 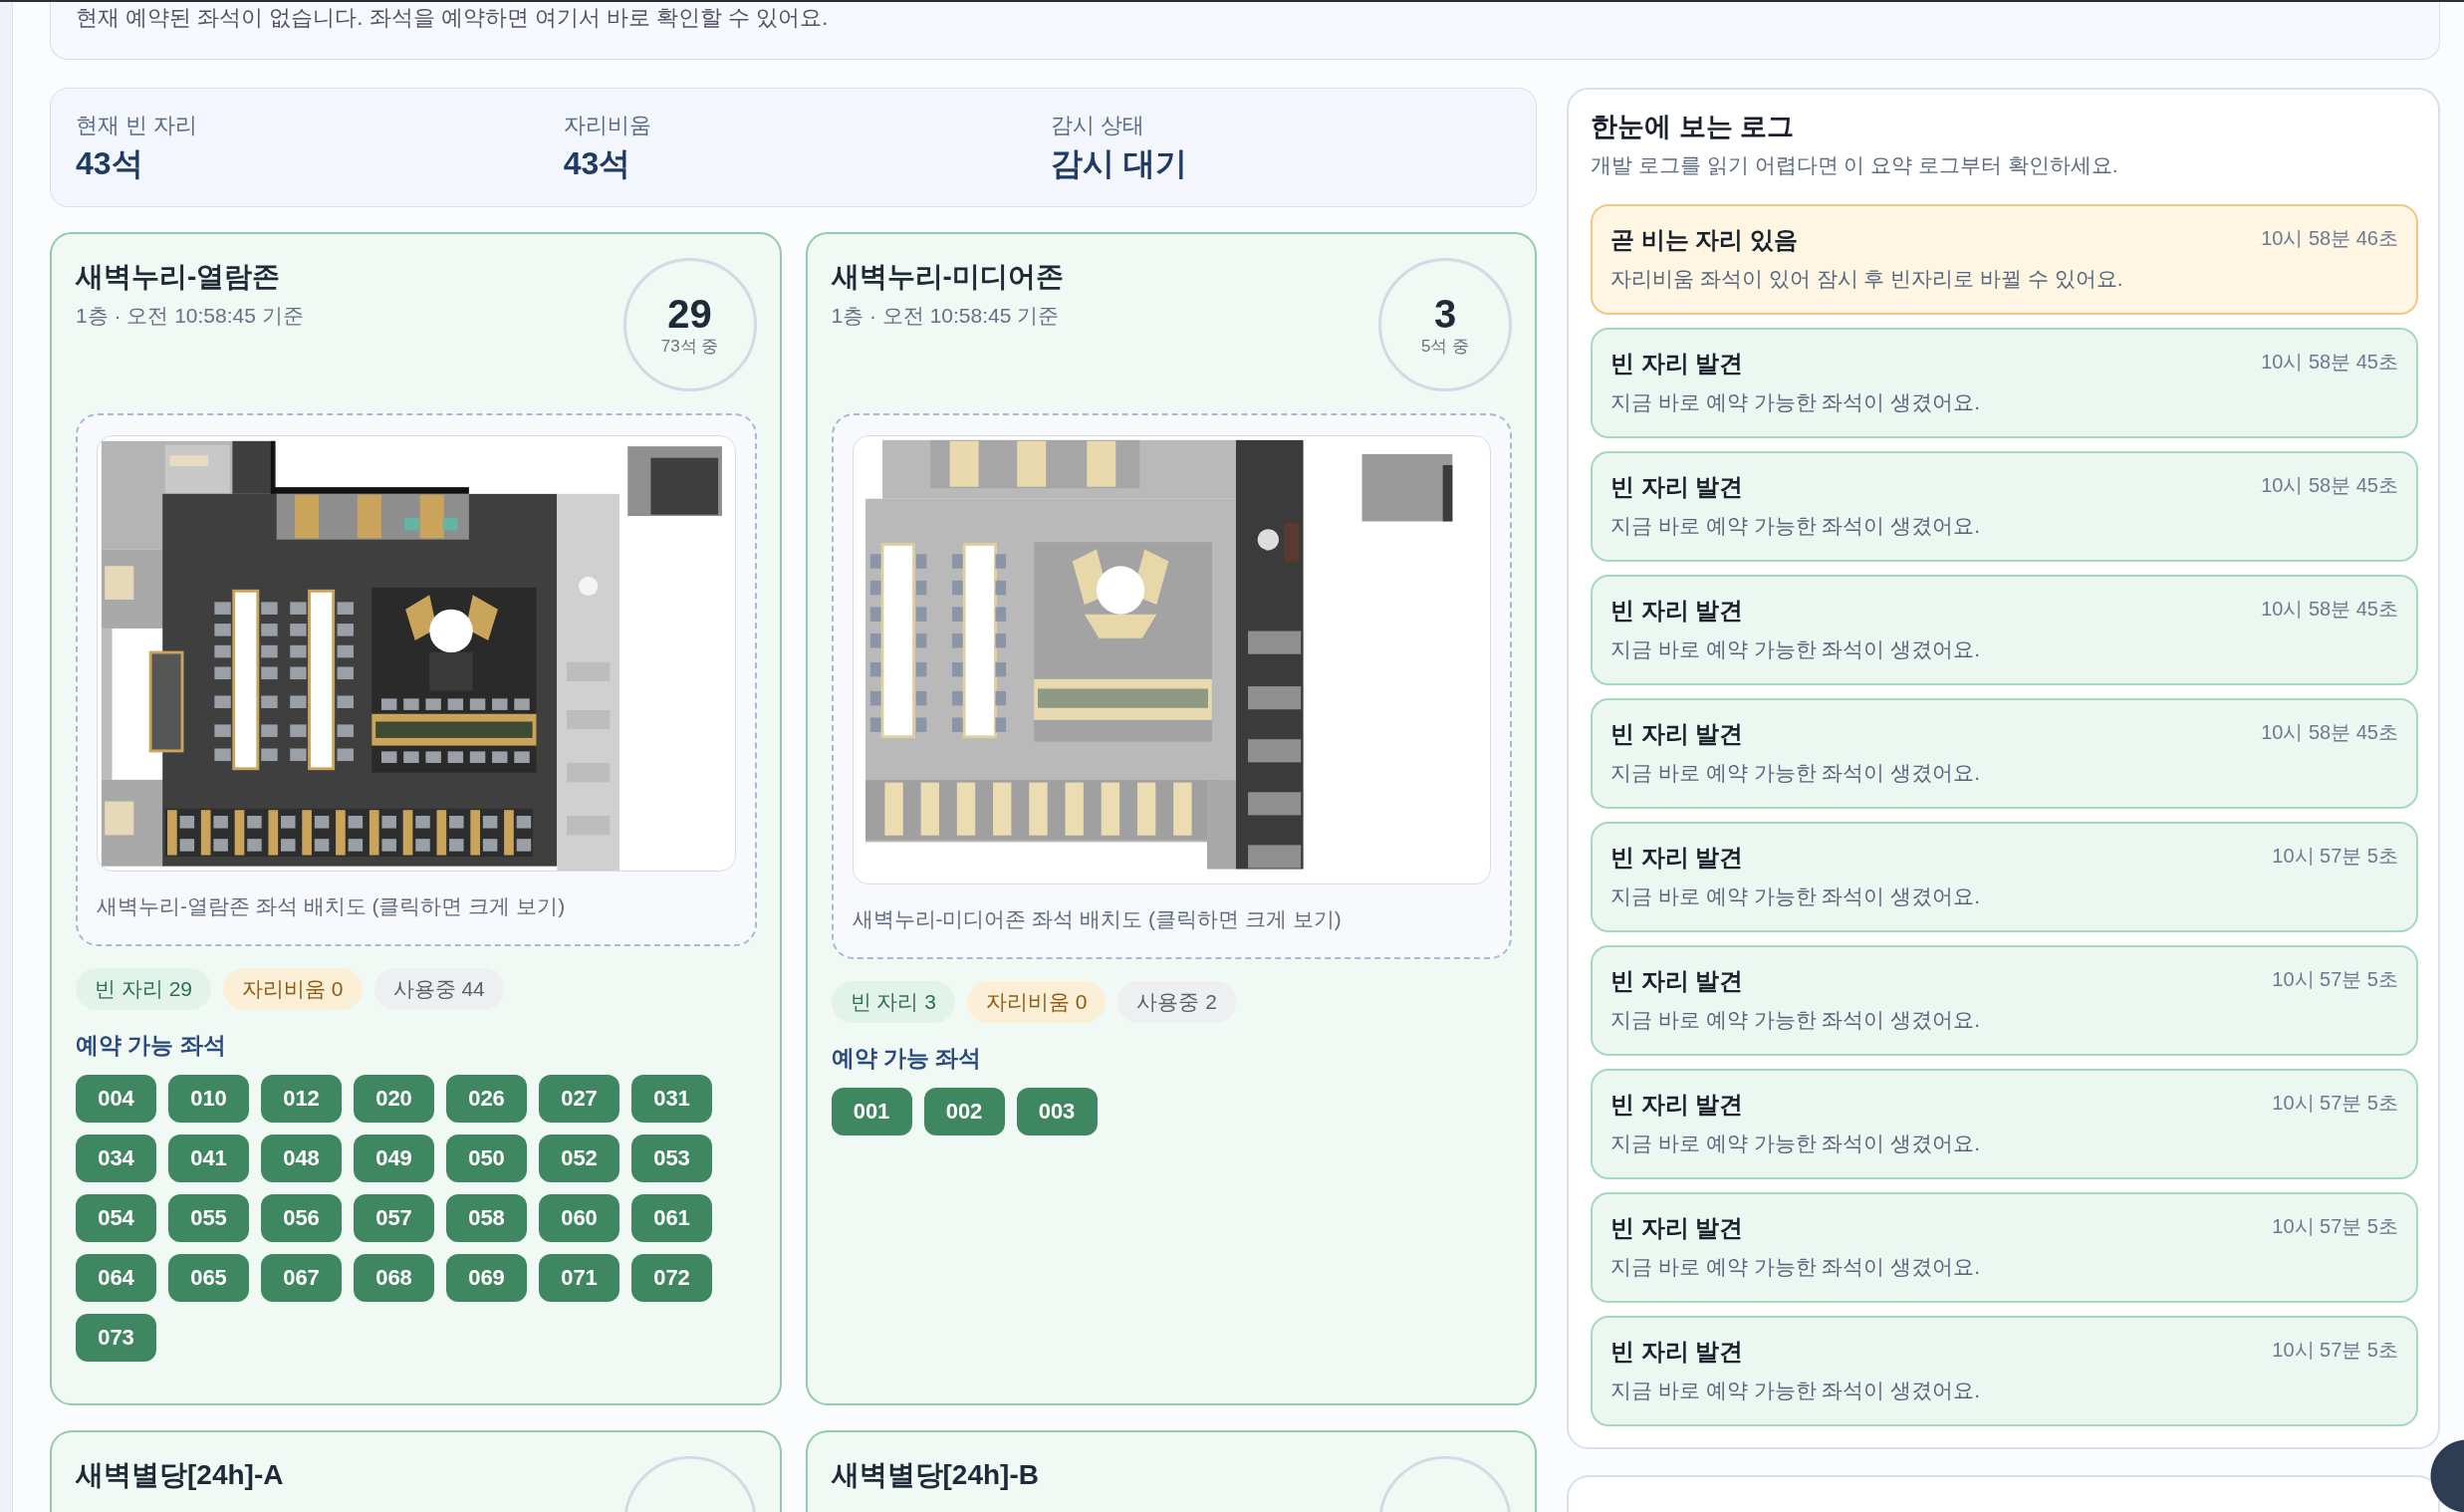 What do you see at coordinates (579, 1099) in the screenshot?
I see `seat-button: 027` at bounding box center [579, 1099].